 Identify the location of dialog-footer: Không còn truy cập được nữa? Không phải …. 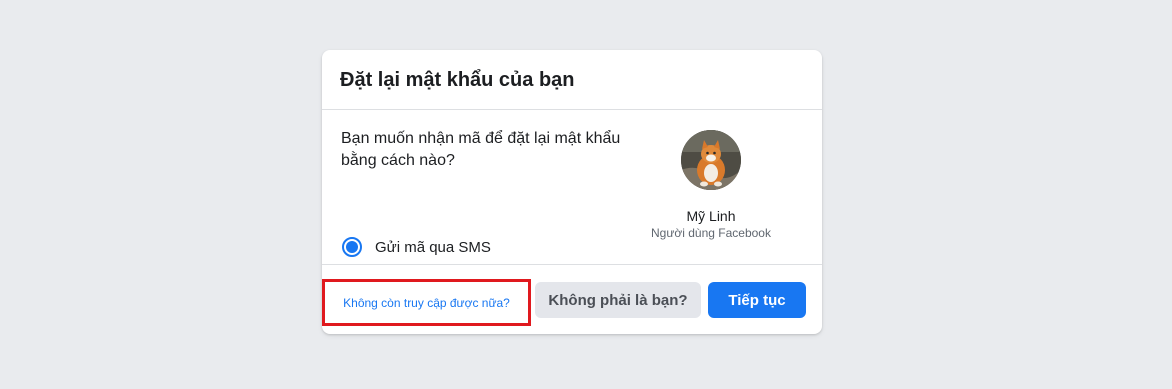
(572, 299).